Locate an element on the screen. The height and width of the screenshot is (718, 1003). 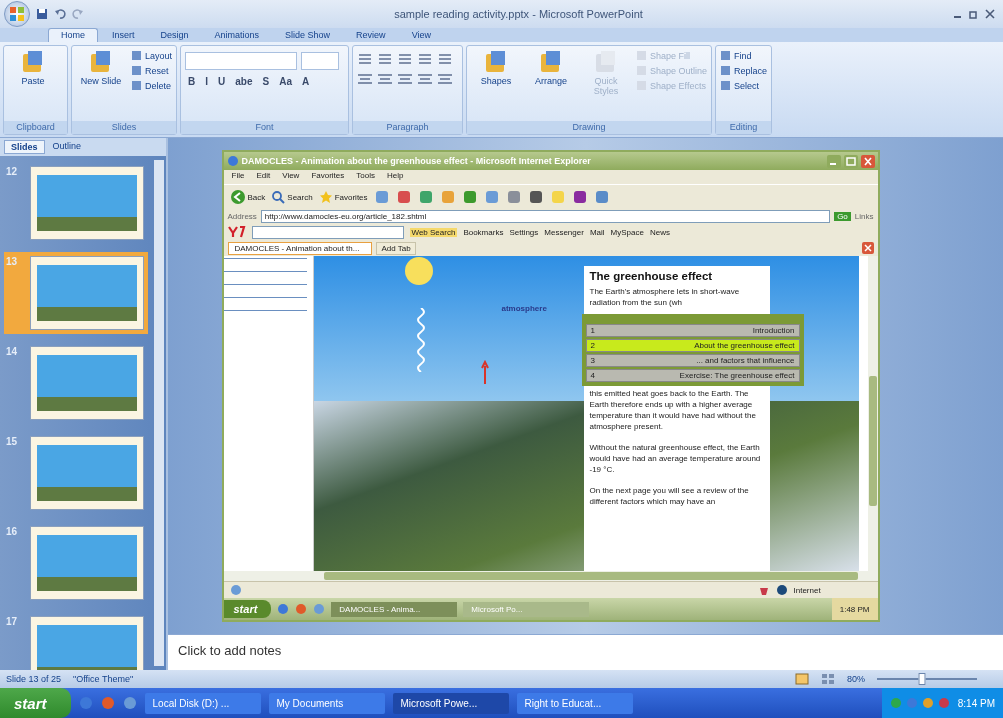
ribbon-tab: Review is located at coordinates (371, 35).